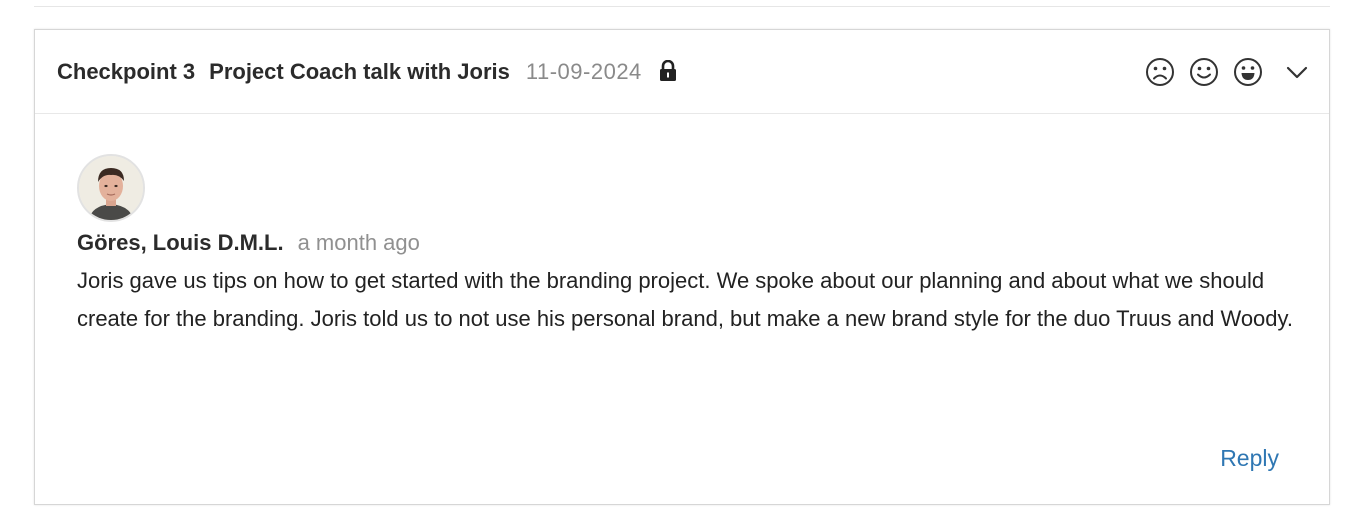 This screenshot has height=521, width=1356. I want to click on reply-link: Reply, so click(1249, 458).